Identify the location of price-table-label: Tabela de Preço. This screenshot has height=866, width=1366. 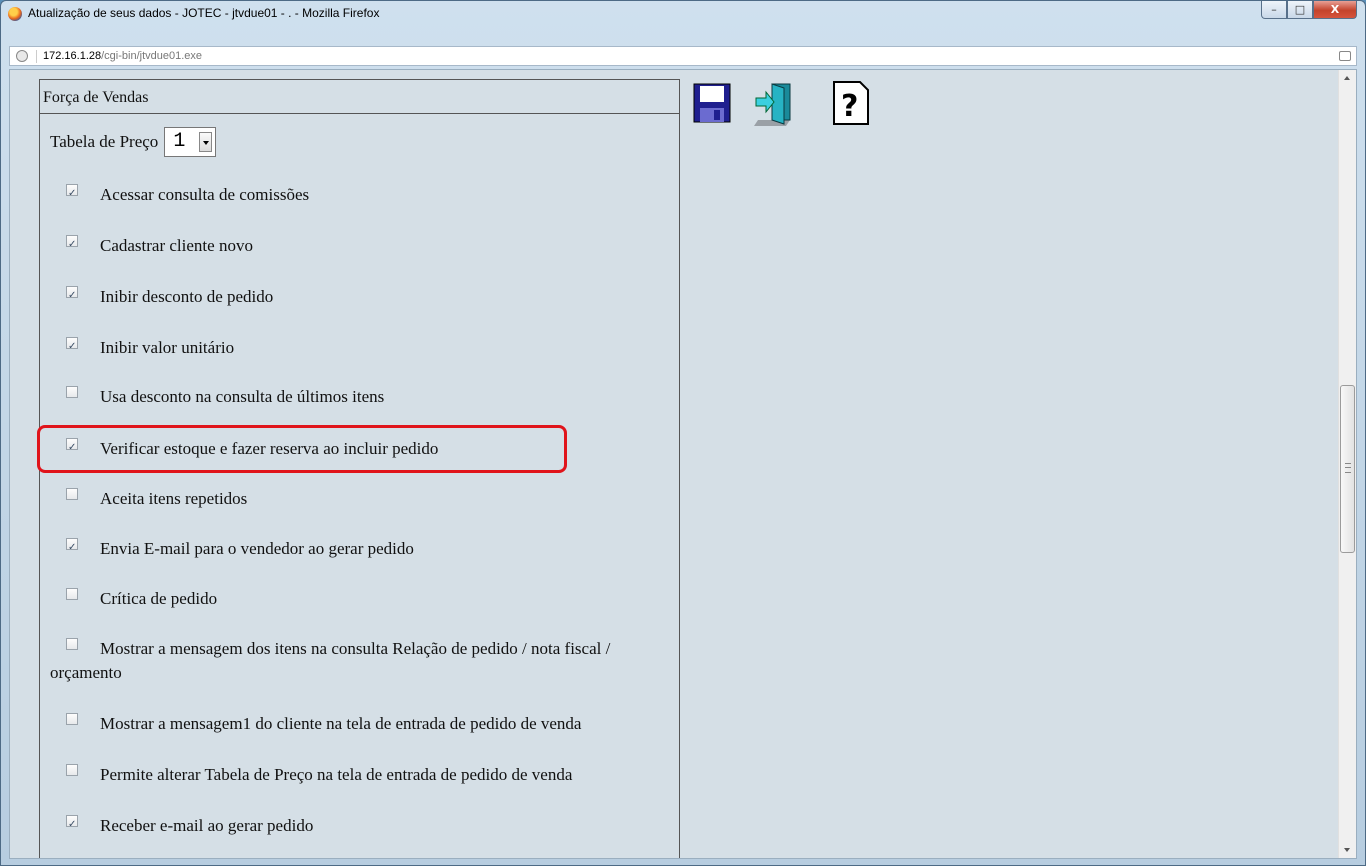
(104, 141).